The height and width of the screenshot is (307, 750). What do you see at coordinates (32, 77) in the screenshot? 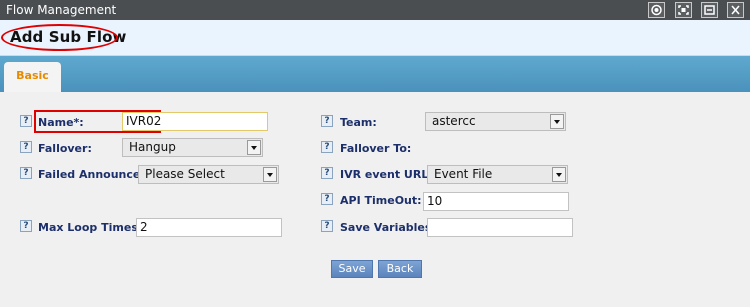
I see `tab-basic: Basic` at bounding box center [32, 77].